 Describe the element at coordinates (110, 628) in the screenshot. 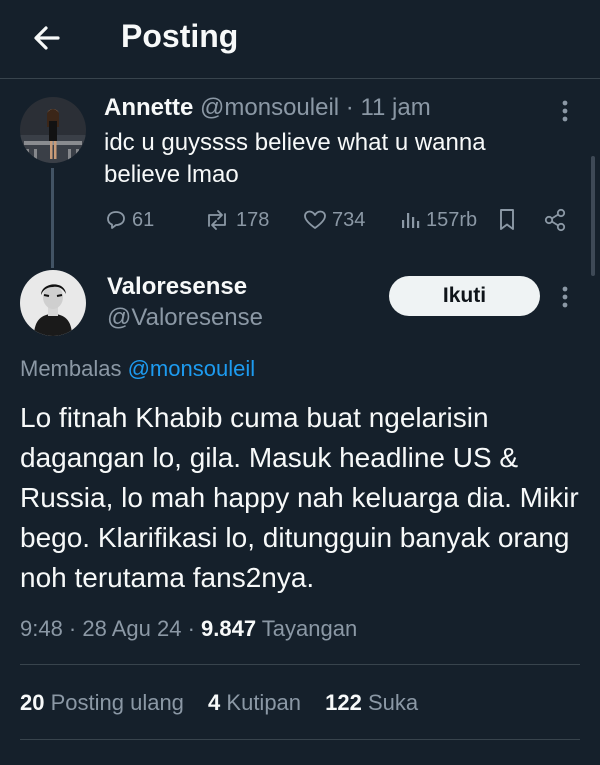

I see `post-timestamp: 9:48 · 28 Agu 24 ·` at that location.